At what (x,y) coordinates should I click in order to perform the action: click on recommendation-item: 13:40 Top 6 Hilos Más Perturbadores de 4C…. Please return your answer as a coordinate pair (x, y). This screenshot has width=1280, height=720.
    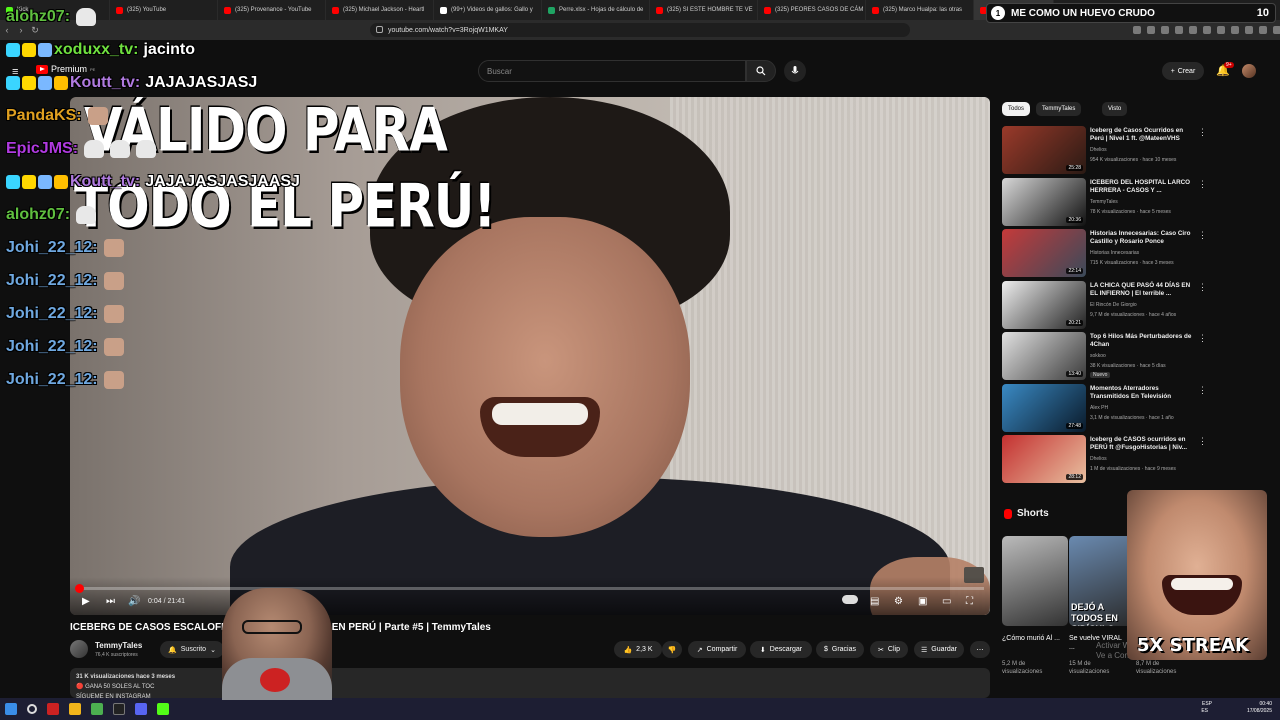
    Looking at the image, I should click on (1104, 356).